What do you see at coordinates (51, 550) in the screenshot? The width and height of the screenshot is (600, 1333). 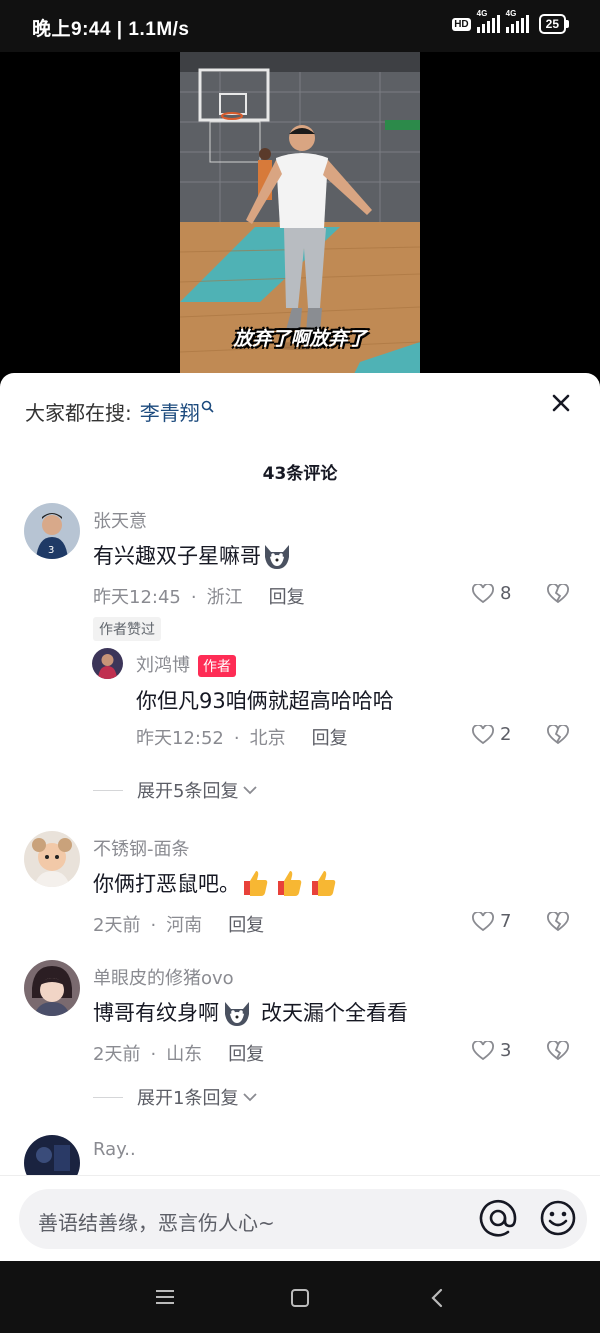 I see `svg-text: 3` at bounding box center [51, 550].